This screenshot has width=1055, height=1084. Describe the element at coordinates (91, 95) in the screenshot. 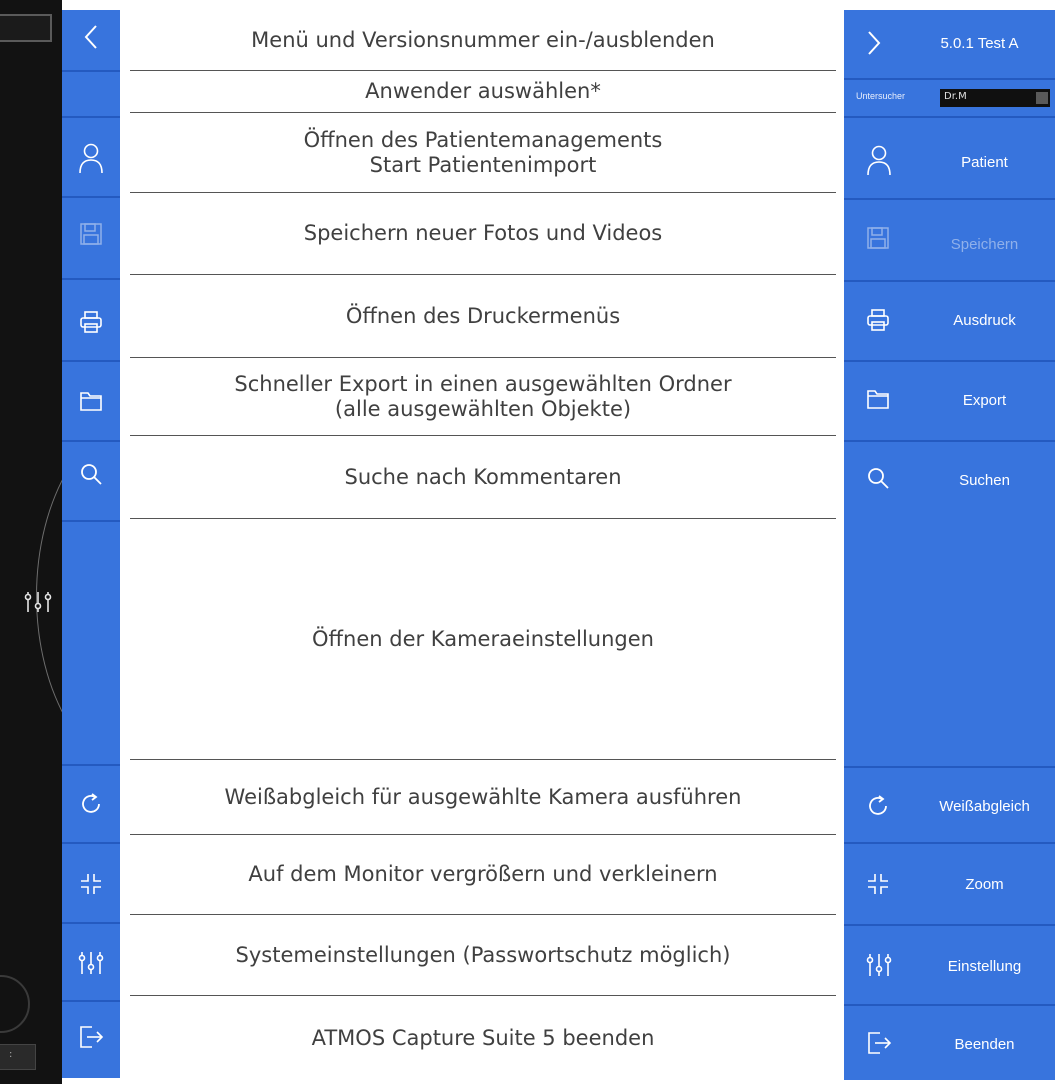

I see `user-select-button` at that location.